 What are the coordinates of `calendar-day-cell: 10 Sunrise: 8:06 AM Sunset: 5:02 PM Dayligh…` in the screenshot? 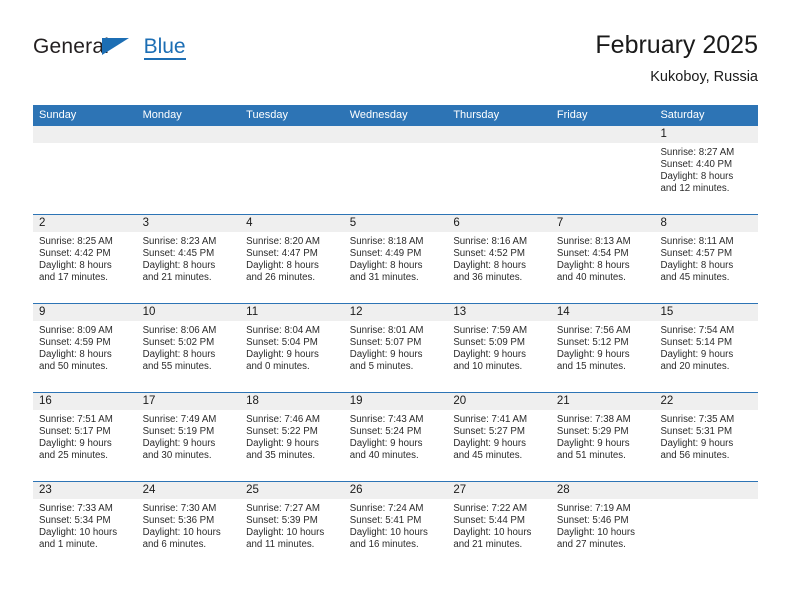 It's located at (188, 348).